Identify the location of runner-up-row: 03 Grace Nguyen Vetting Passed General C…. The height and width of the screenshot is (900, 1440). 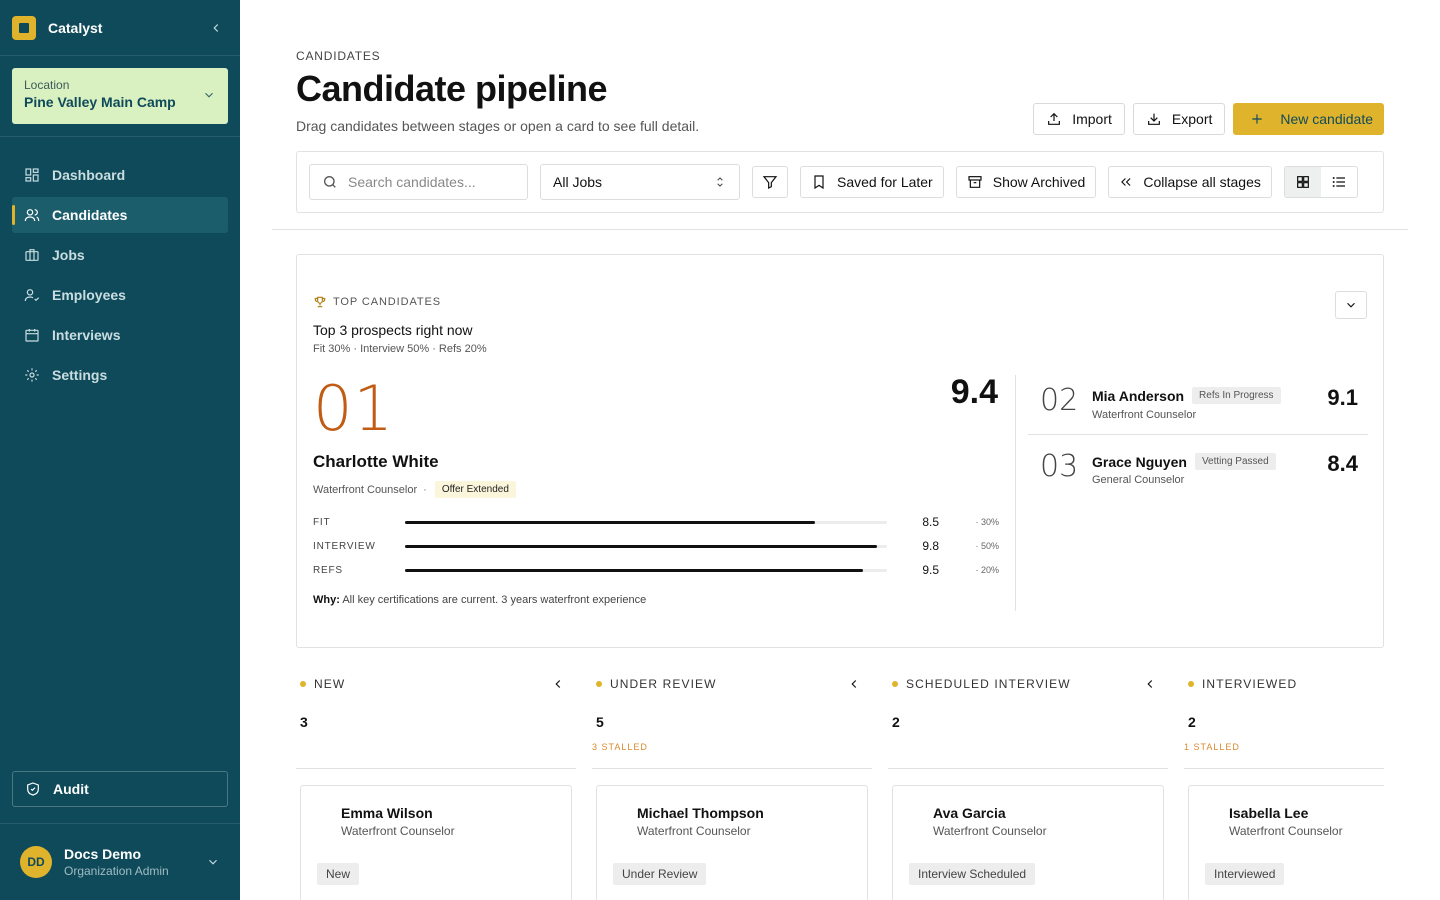
(1198, 468).